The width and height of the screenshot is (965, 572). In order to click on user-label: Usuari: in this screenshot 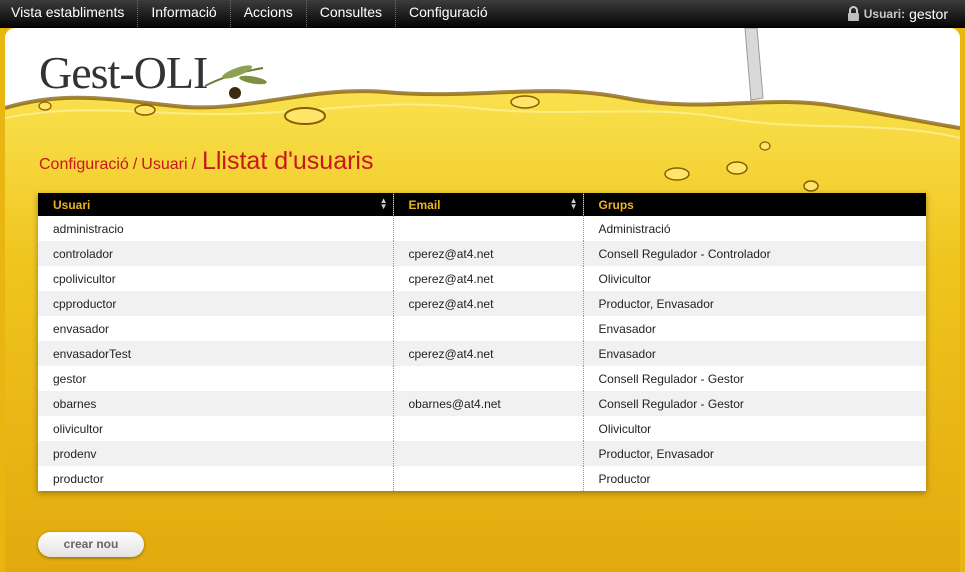, I will do `click(884, 13)`.